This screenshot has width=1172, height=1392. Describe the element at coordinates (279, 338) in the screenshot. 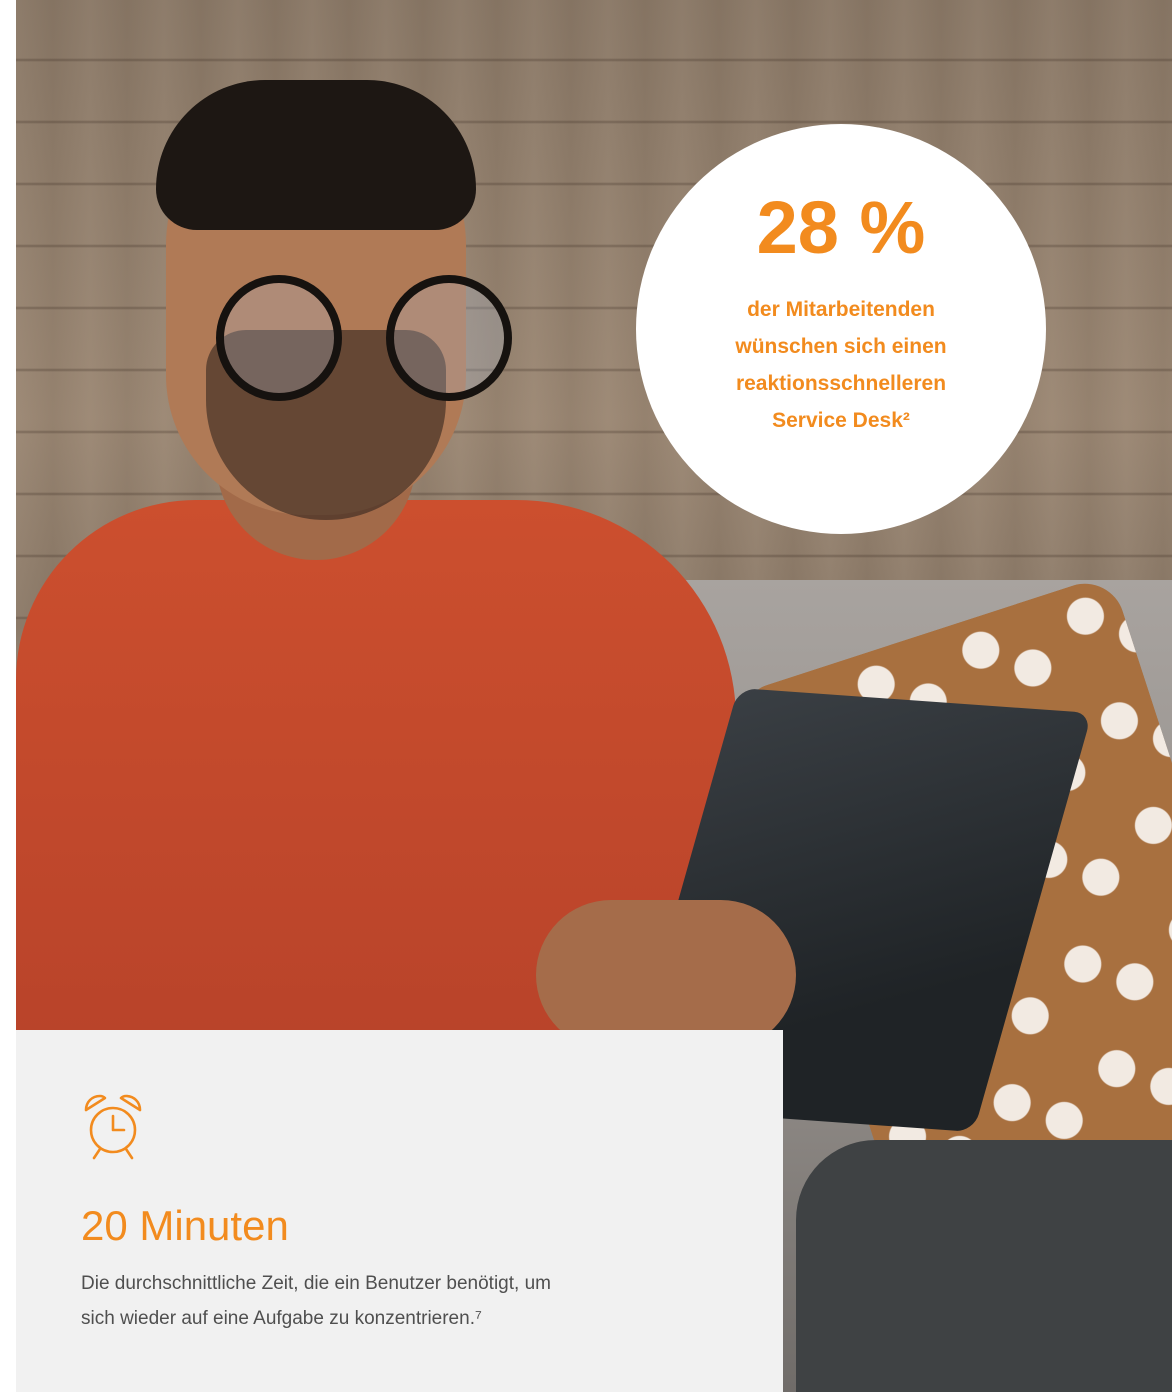

I see `glasses-left-lens` at that location.